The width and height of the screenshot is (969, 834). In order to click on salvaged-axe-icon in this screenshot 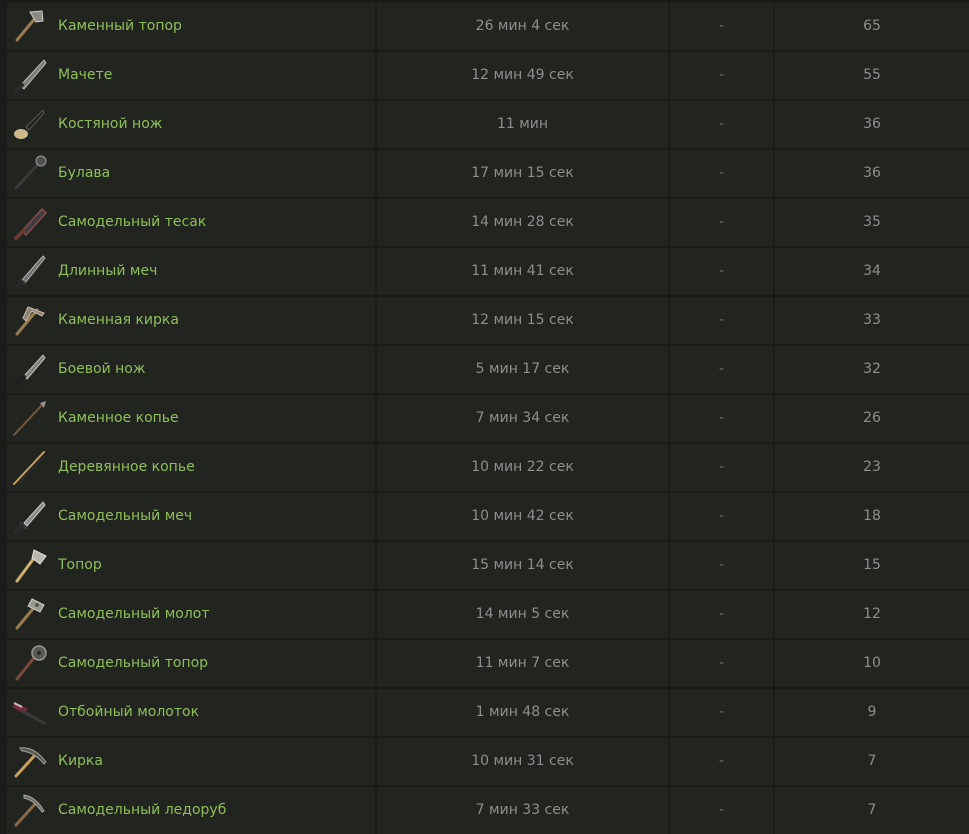, I will do `click(29, 663)`.